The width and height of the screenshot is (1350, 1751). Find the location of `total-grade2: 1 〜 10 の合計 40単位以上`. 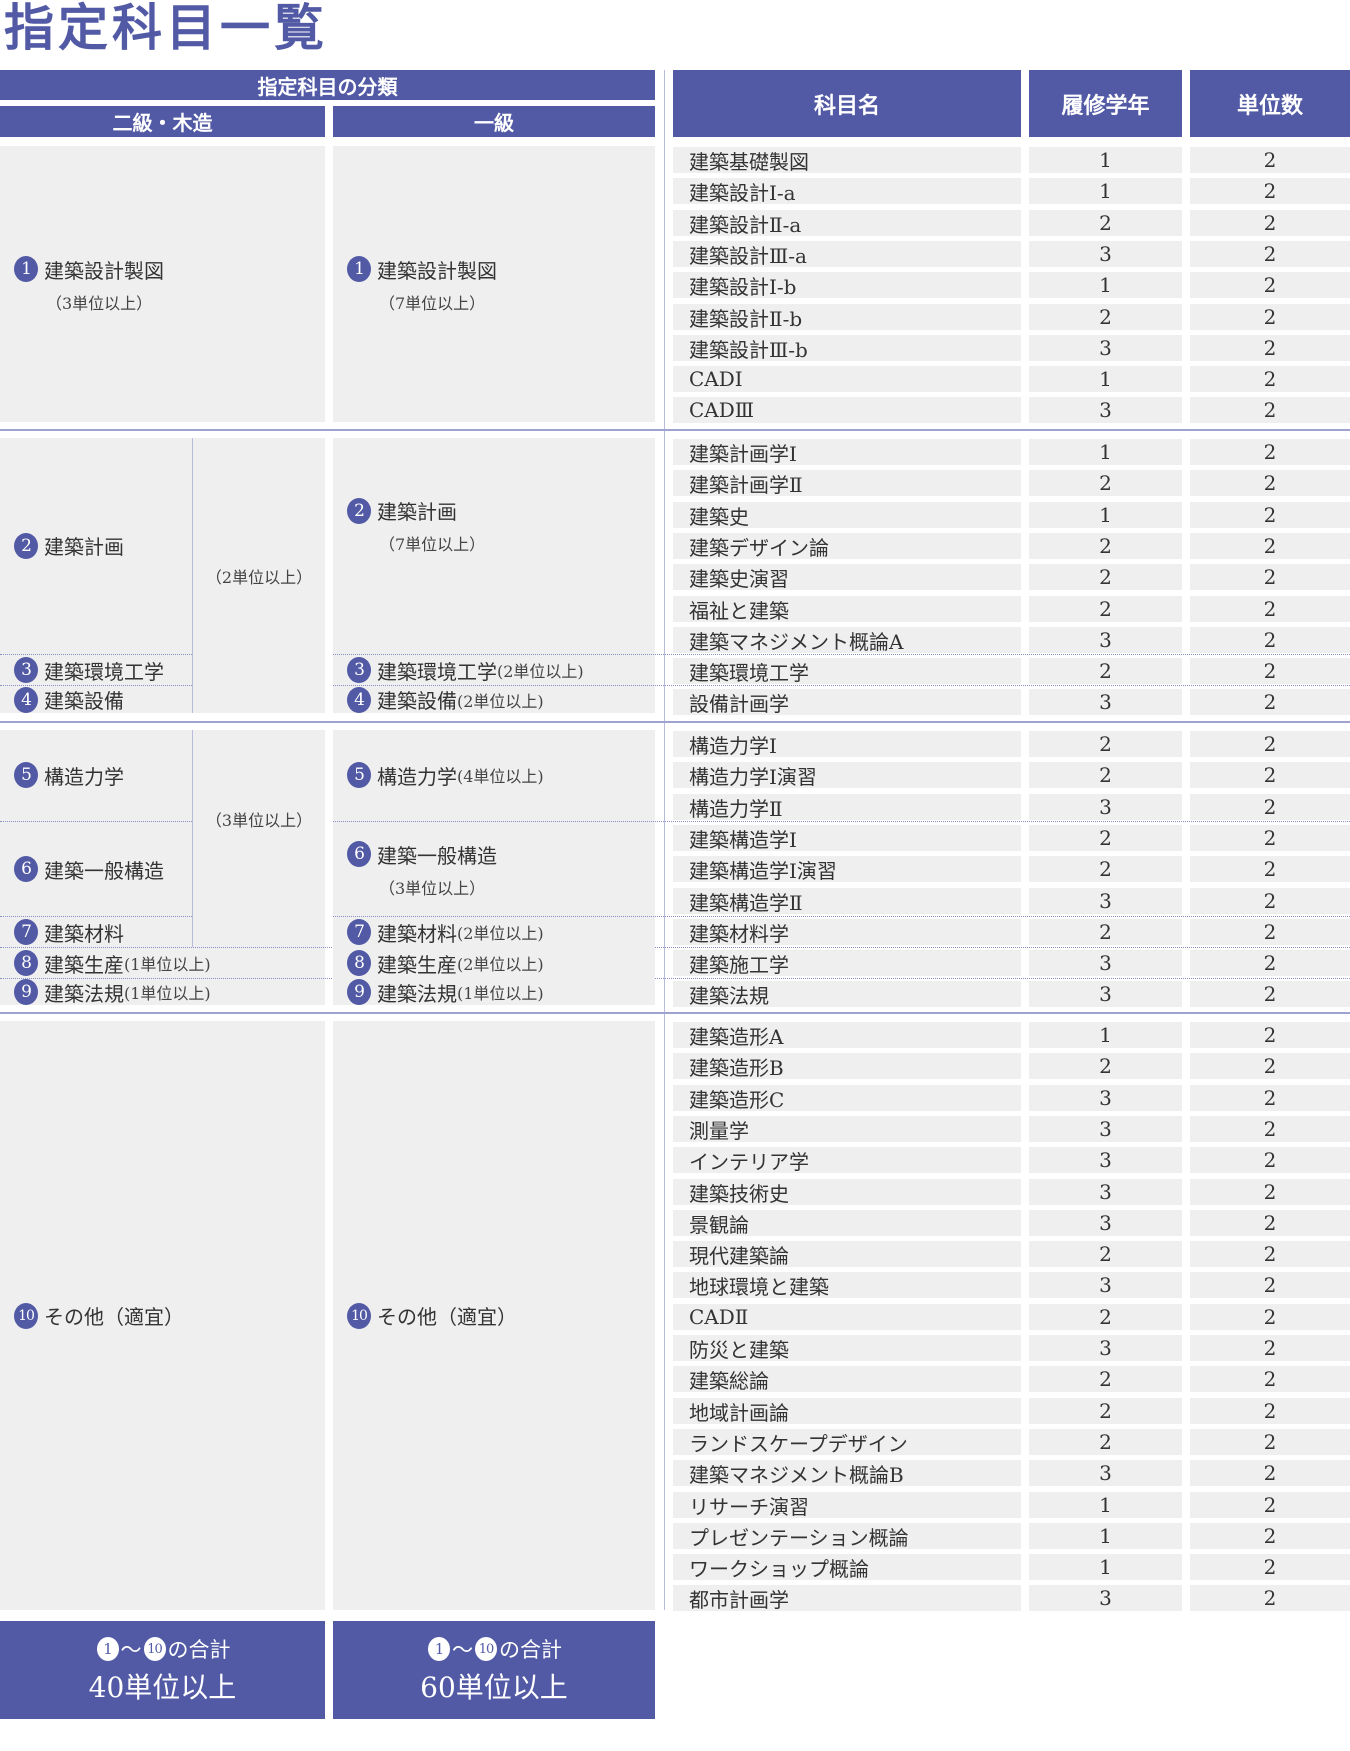

total-grade2: 1 〜 10 の合計 40単位以上 is located at coordinates (162, 1670).